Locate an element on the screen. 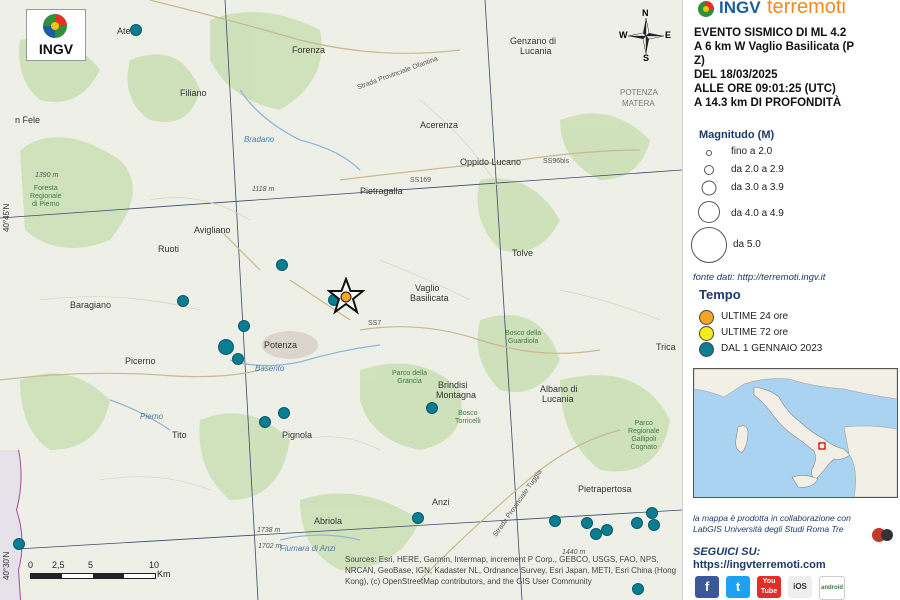  italy-inset-map is located at coordinates (795, 433).